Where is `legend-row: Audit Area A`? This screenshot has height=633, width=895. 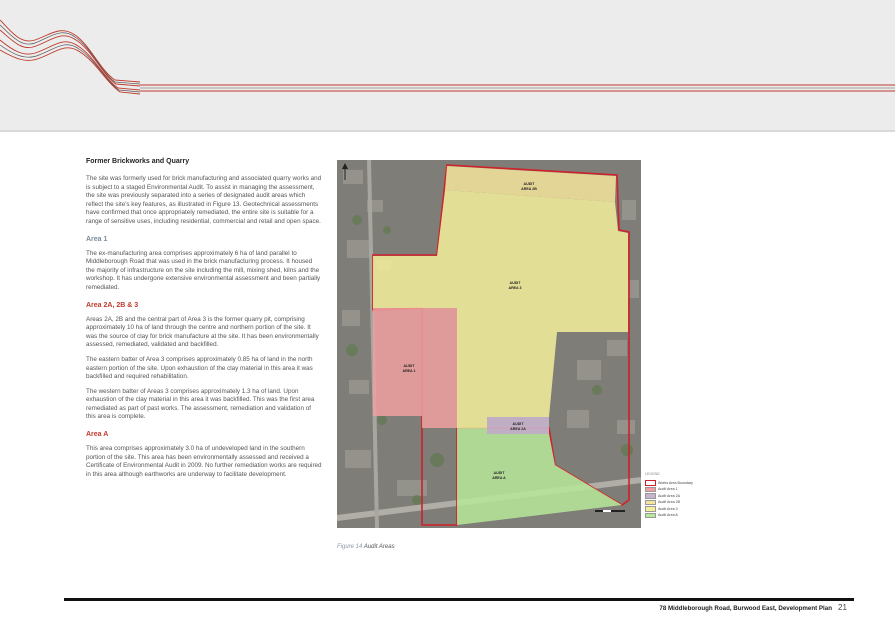
legend-row: Audit Area A is located at coordinates (675, 515).